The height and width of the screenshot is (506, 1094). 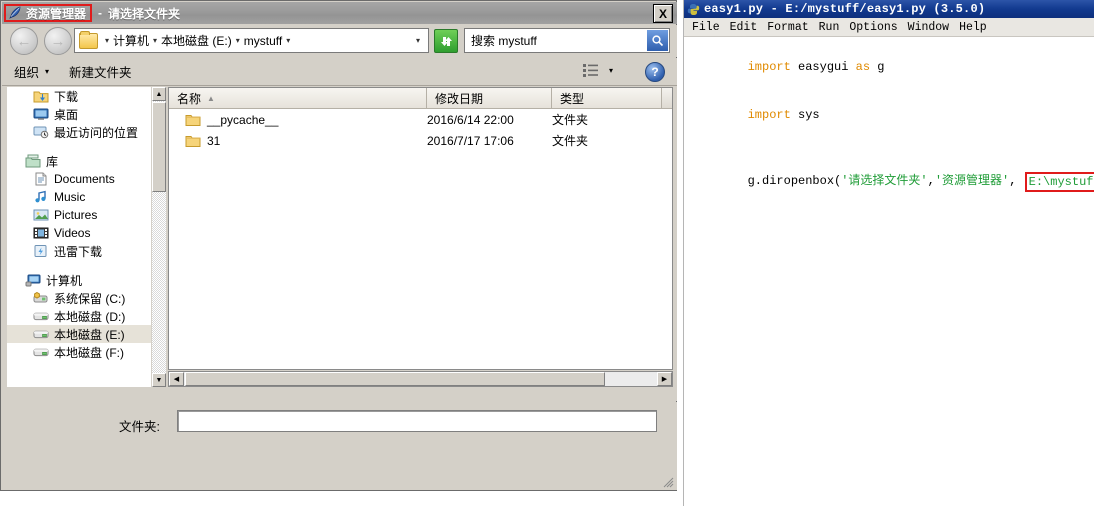 What do you see at coordinates (928, 27) in the screenshot?
I see `menu-item-window: Window` at bounding box center [928, 27].